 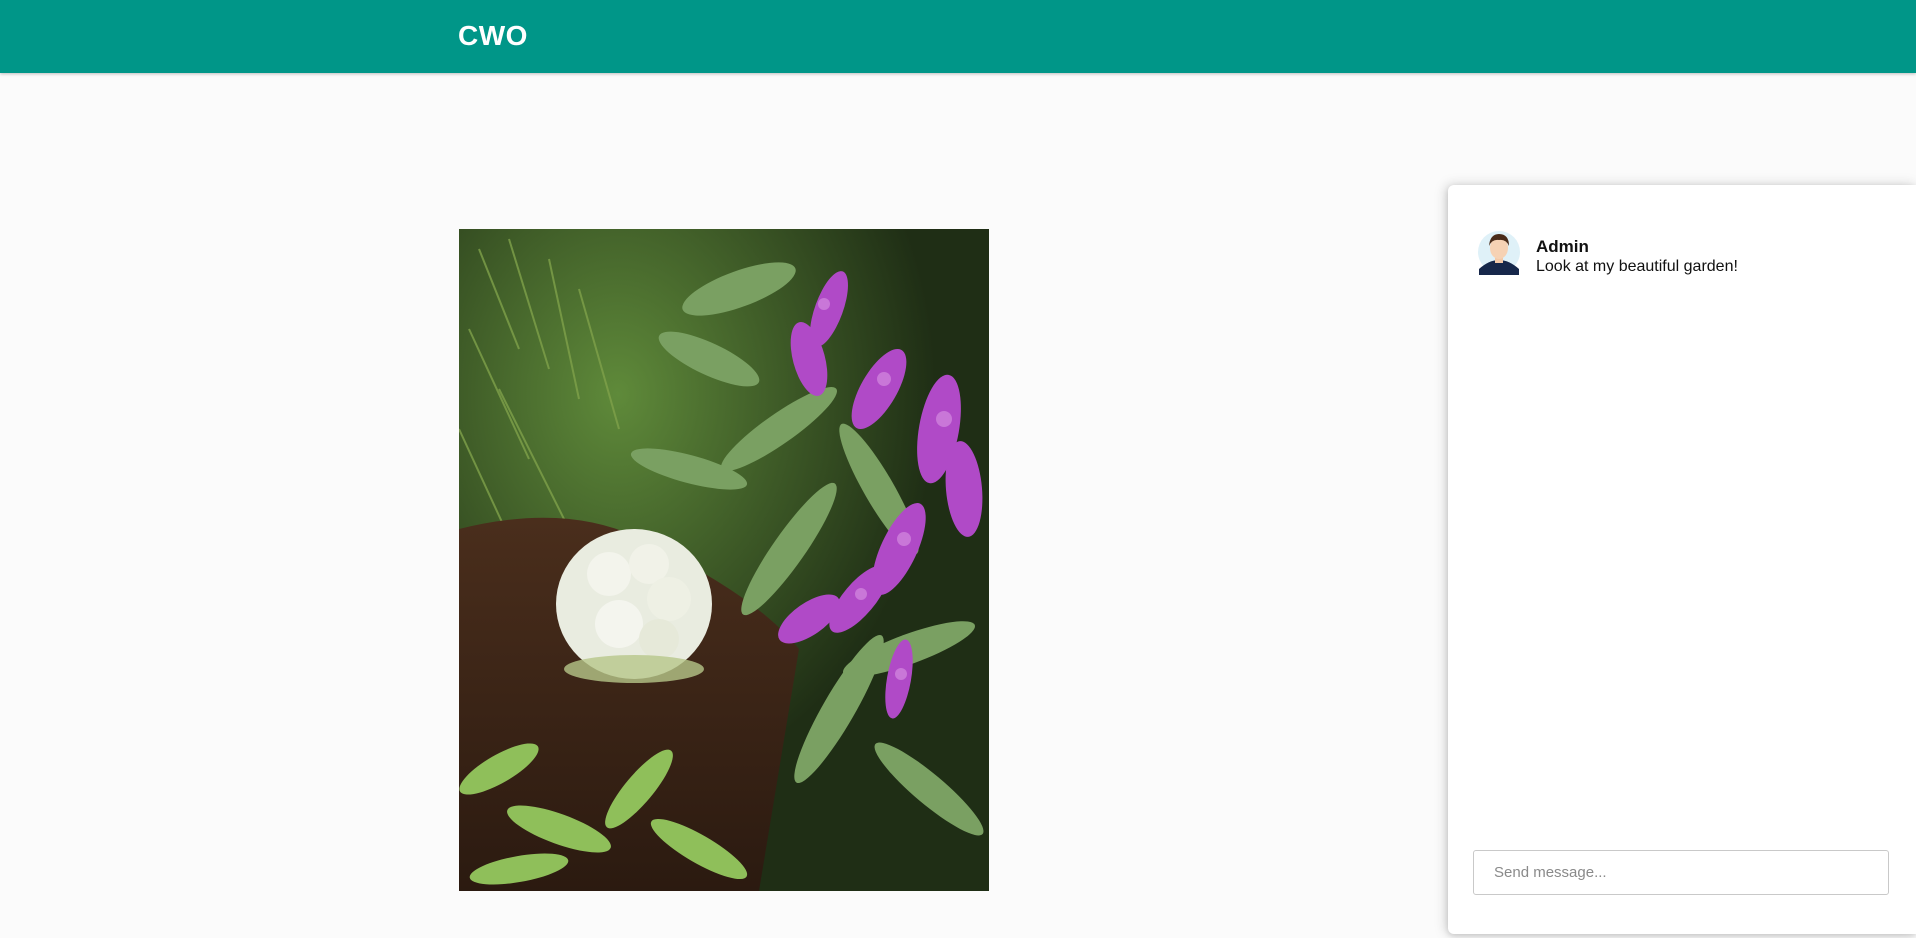 I want to click on chat-message: Admin Look at my beautiful garden!, so click(x=1688, y=254).